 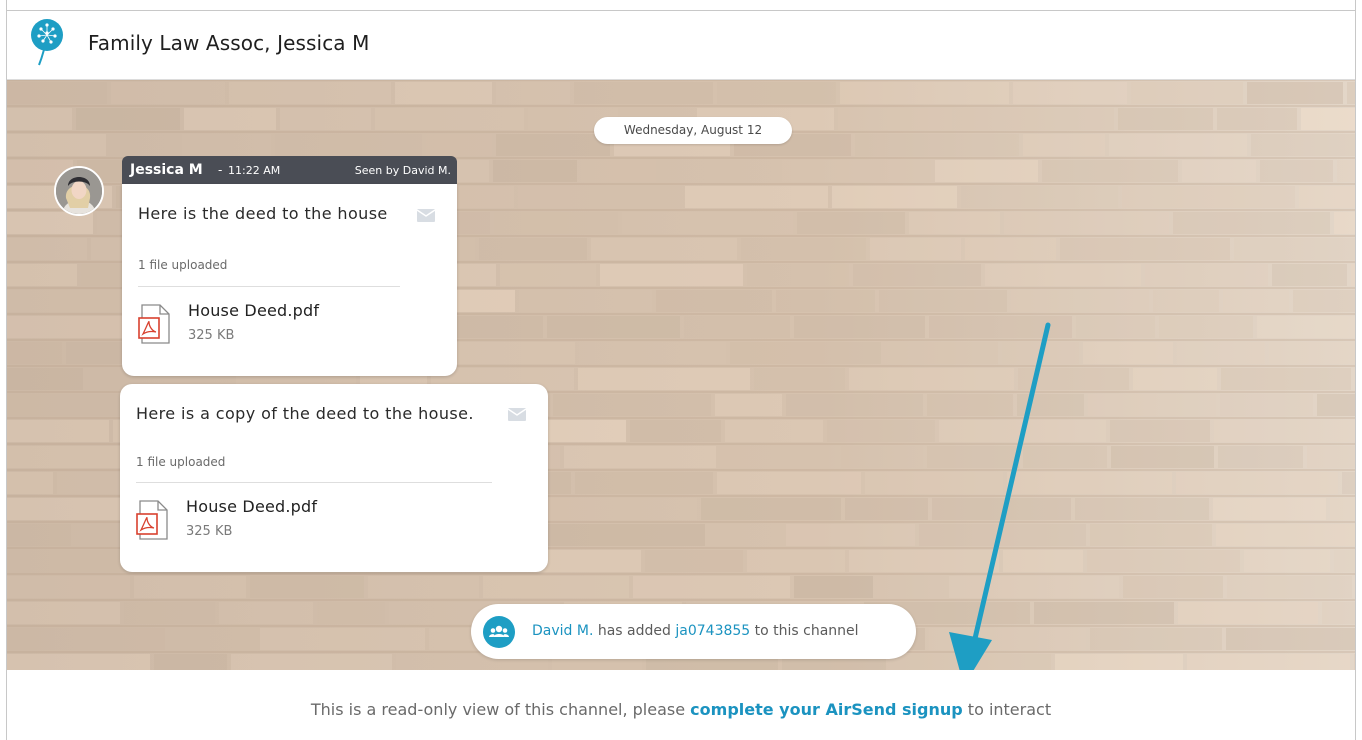 I want to click on group-icon, so click(x=499, y=632).